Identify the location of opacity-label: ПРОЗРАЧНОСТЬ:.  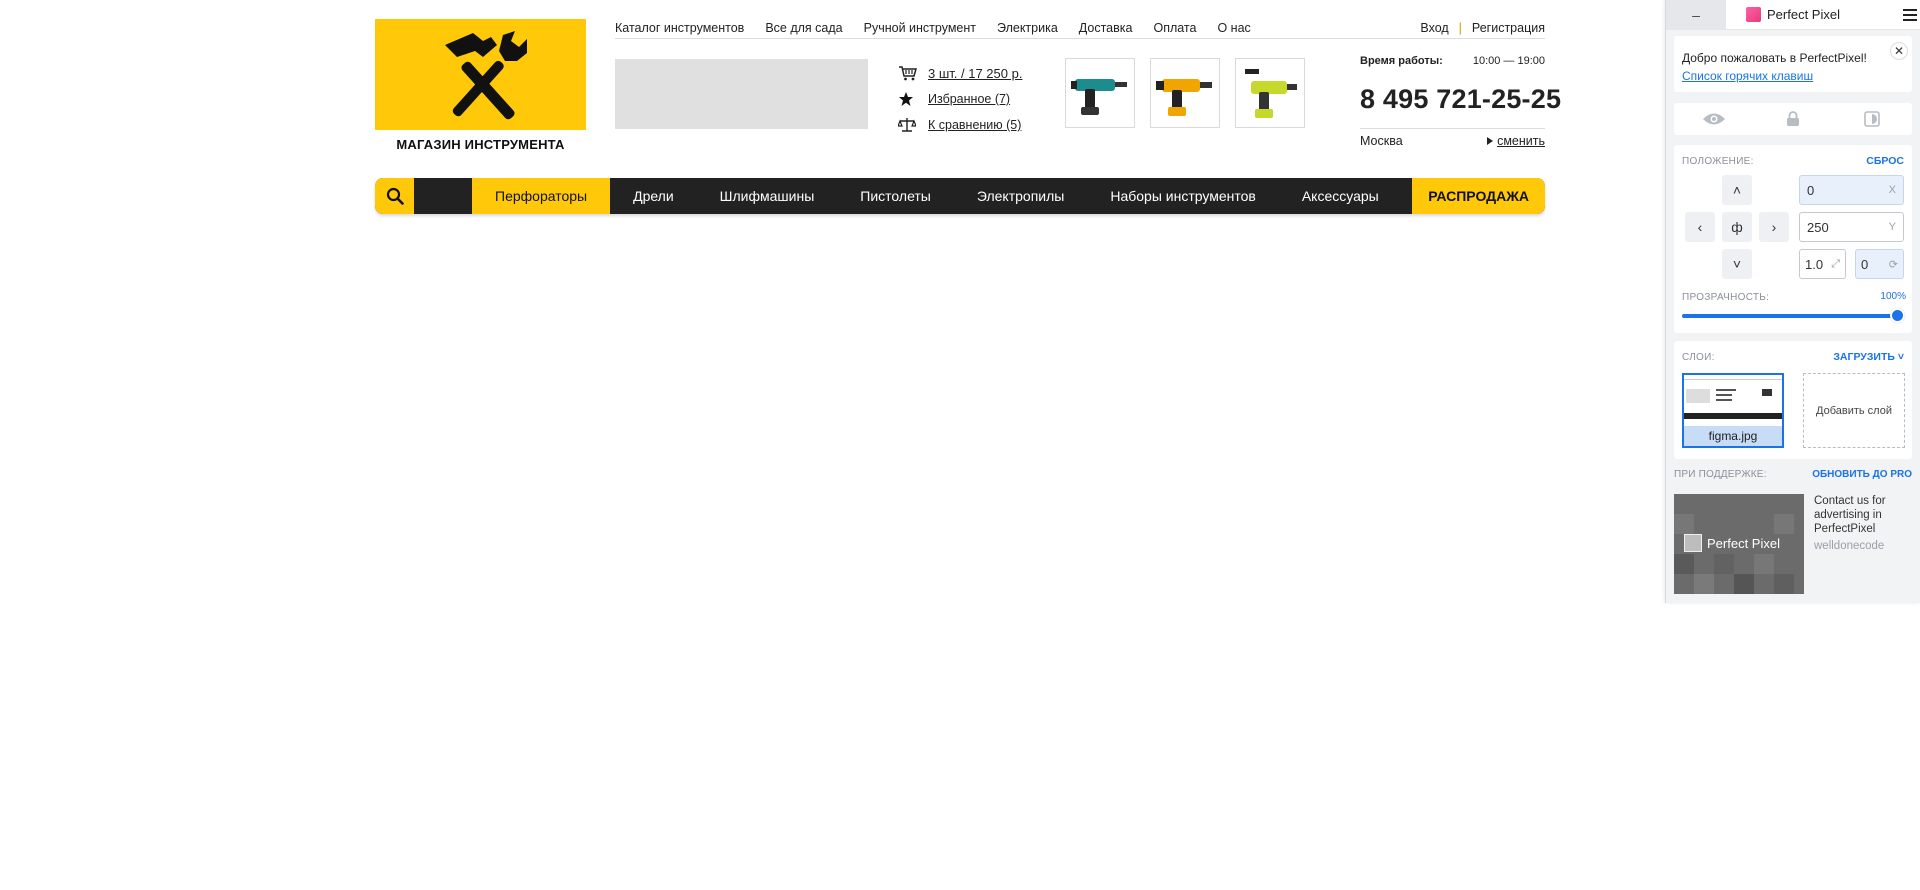
(1726, 297).